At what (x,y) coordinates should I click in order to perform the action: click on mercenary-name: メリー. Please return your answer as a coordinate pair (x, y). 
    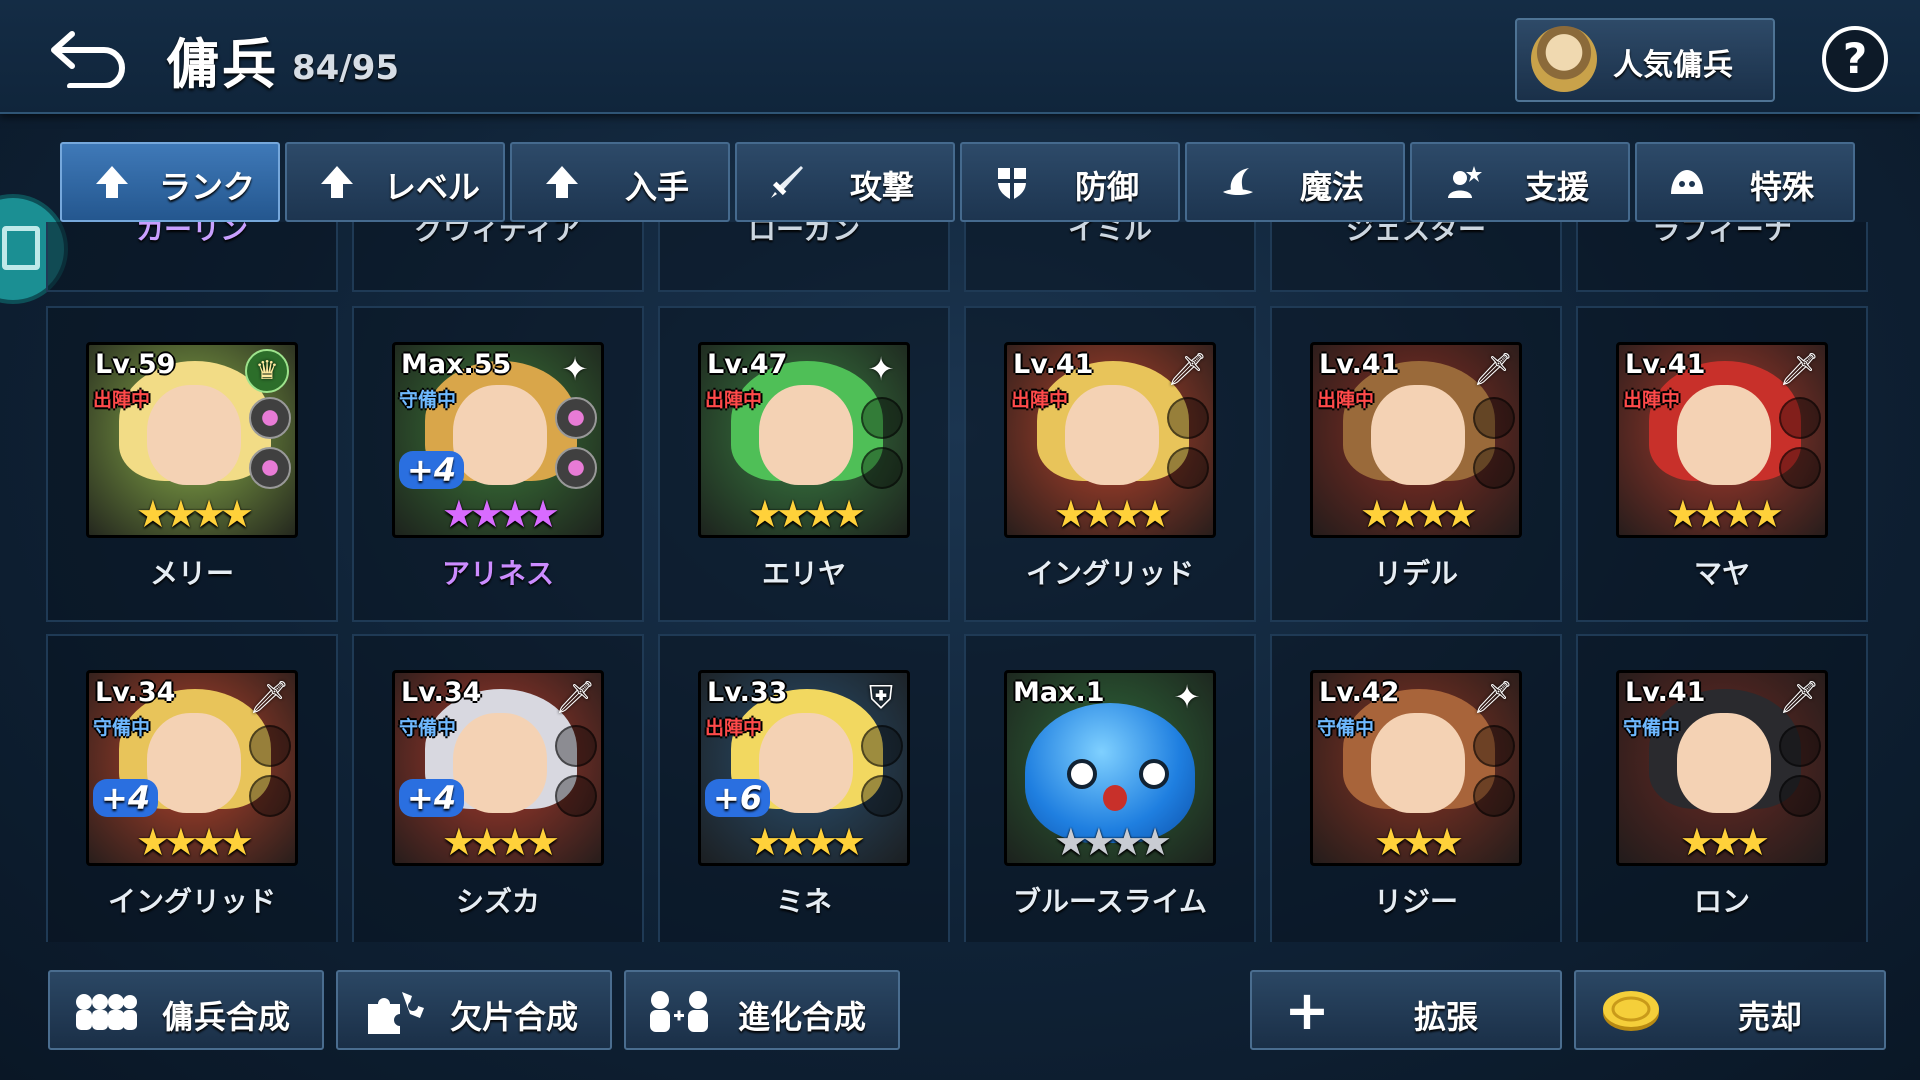
    Looking at the image, I should click on (191, 573).